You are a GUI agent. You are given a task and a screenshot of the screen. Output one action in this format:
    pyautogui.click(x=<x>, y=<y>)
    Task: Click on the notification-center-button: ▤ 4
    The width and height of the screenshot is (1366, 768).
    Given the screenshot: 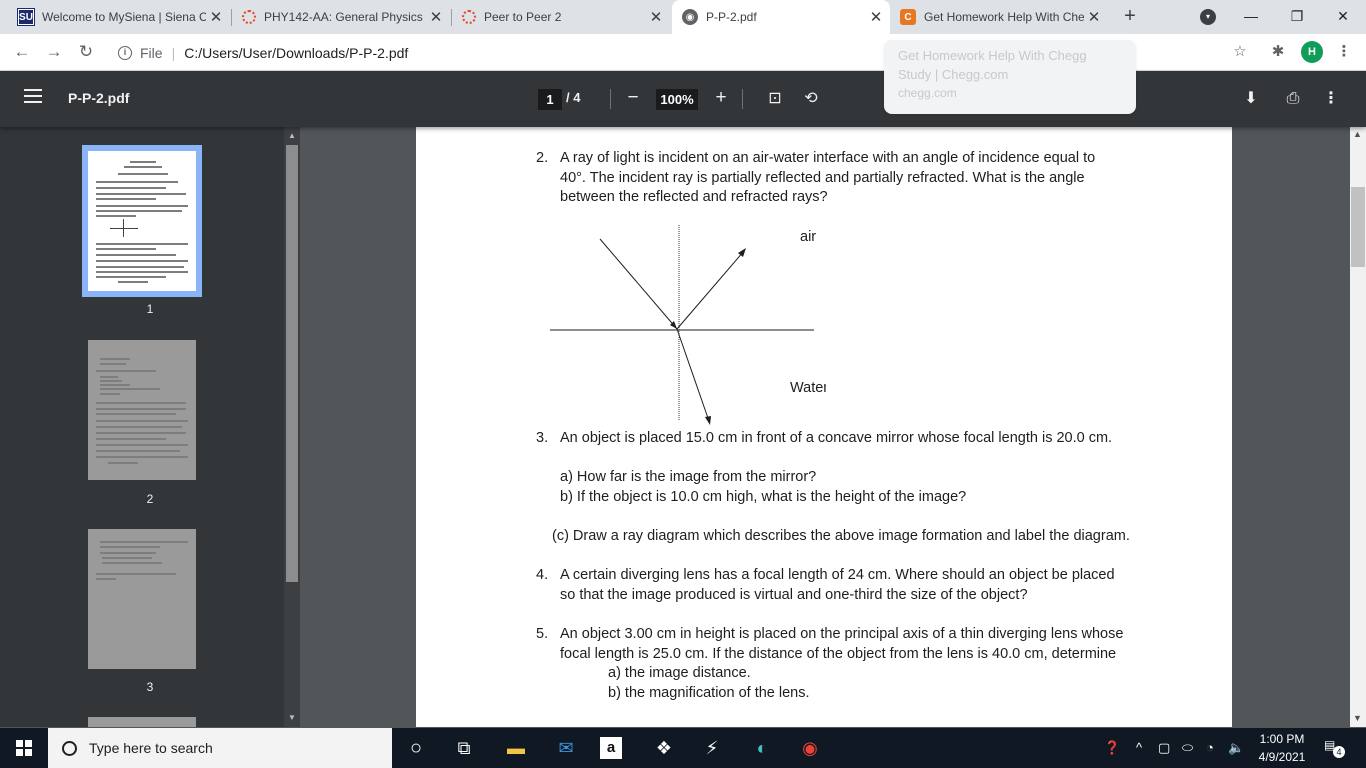 What is the action you would take?
    pyautogui.click(x=1334, y=748)
    